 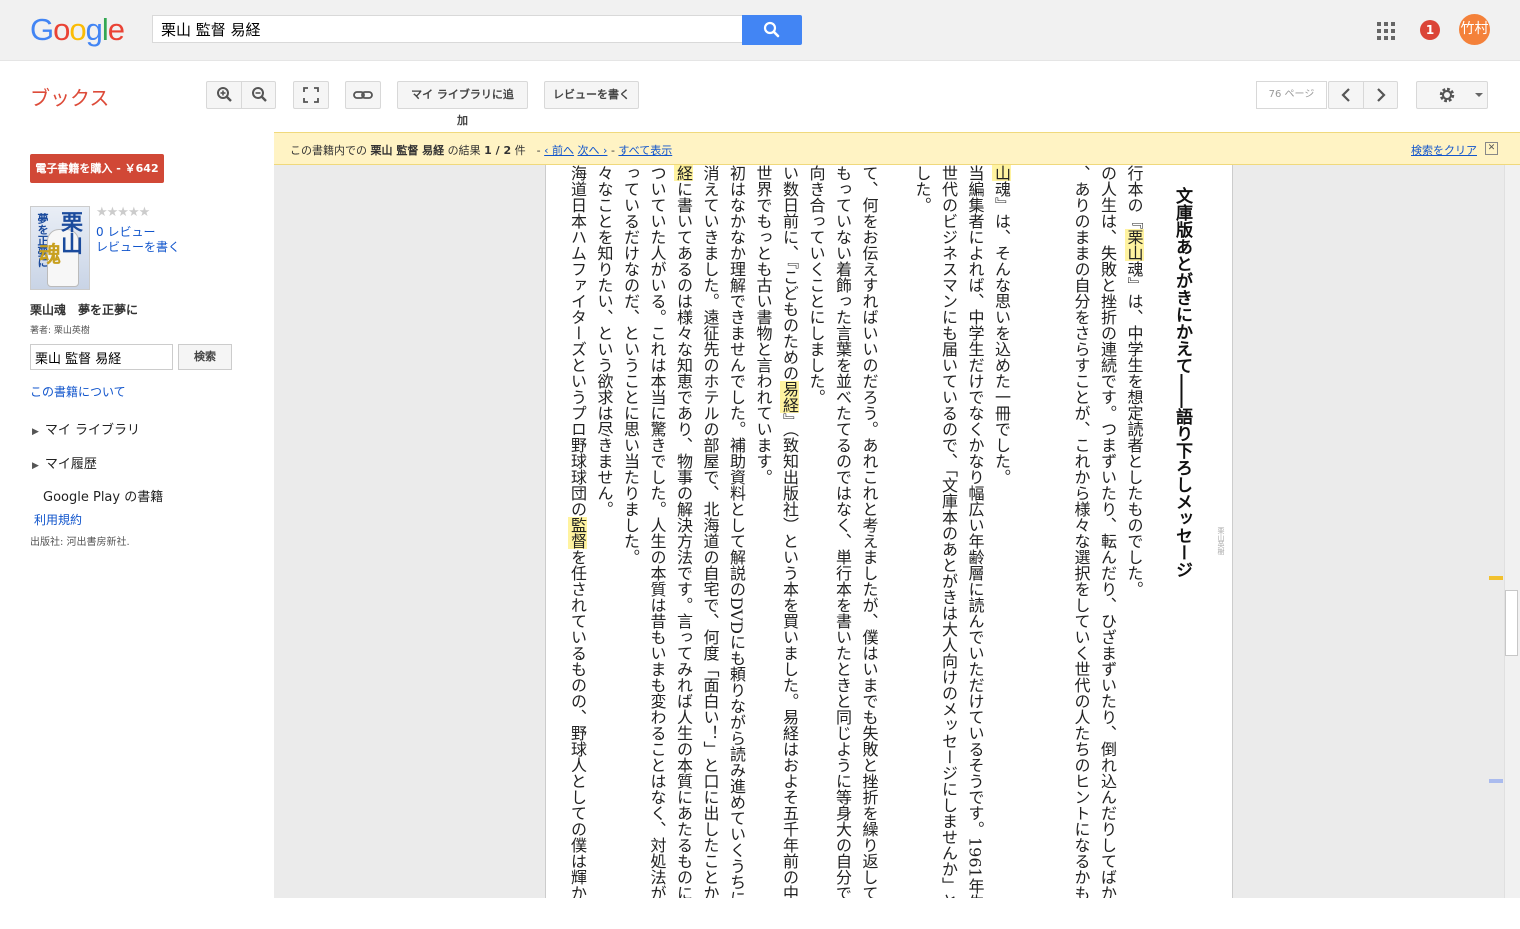 I want to click on chevron-left-icon, so click(x=1346, y=95).